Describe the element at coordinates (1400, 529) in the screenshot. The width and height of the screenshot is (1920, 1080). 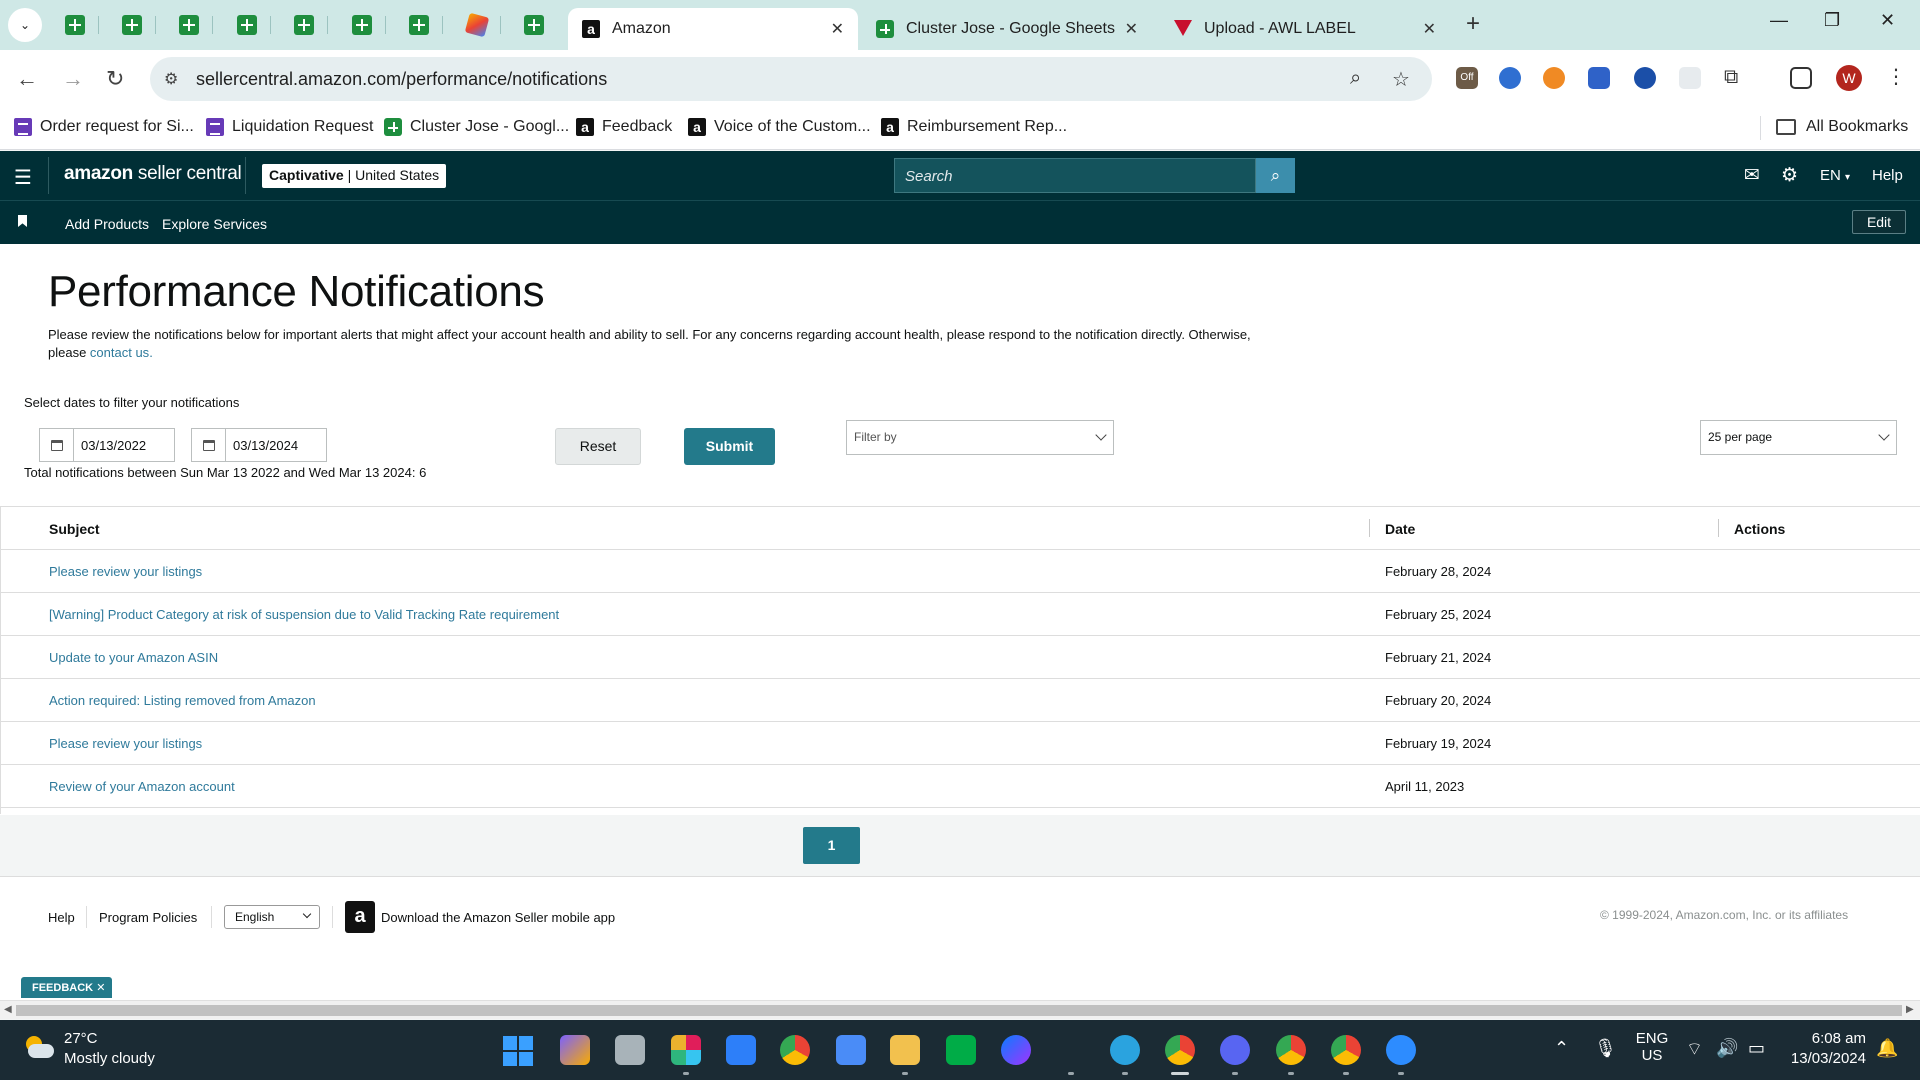
I see `header-date: Date` at that location.